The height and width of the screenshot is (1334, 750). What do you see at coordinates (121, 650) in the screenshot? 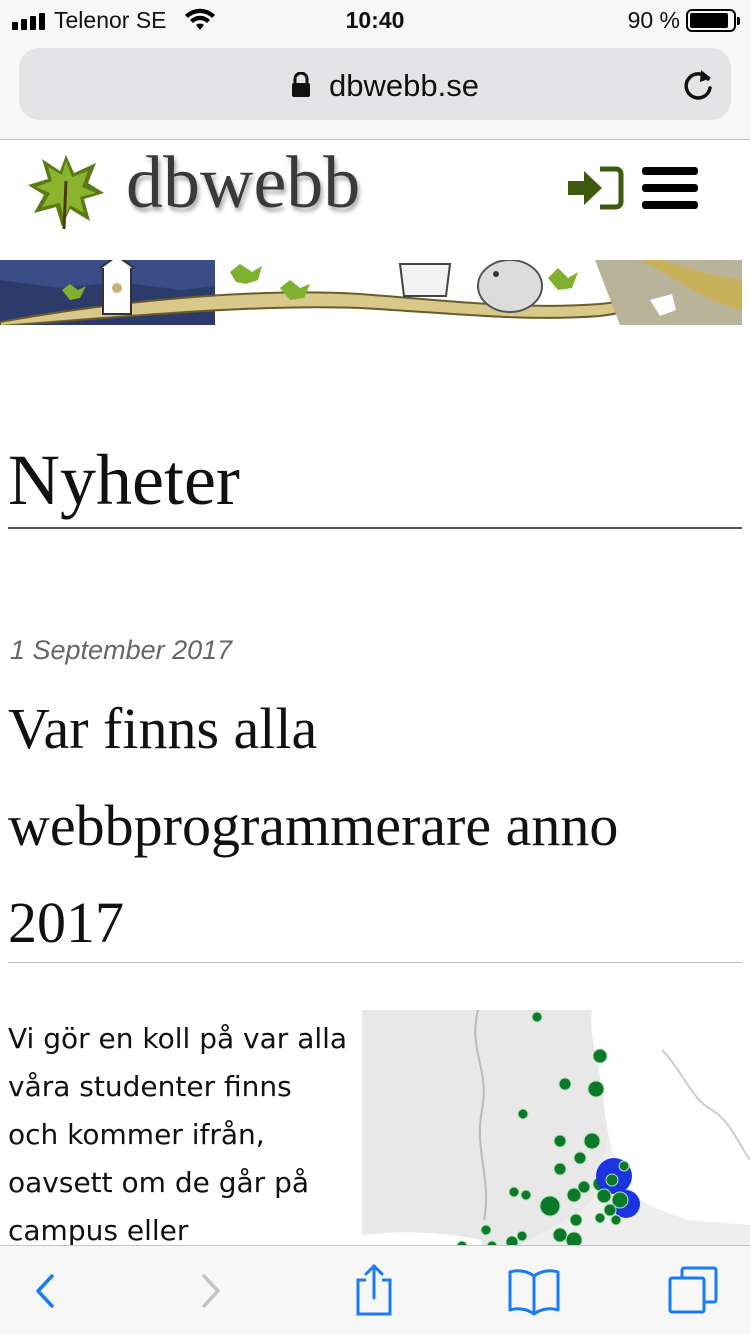
I see `article-date: 1 September 2017` at bounding box center [121, 650].